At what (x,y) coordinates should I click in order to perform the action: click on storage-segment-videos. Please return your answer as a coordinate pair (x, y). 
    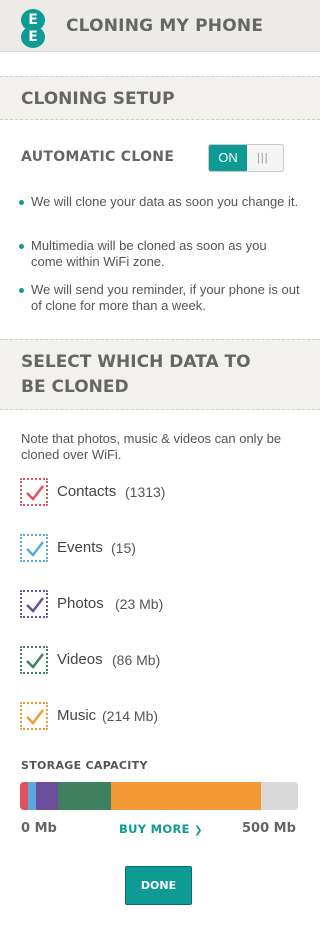
    Looking at the image, I should click on (84, 796).